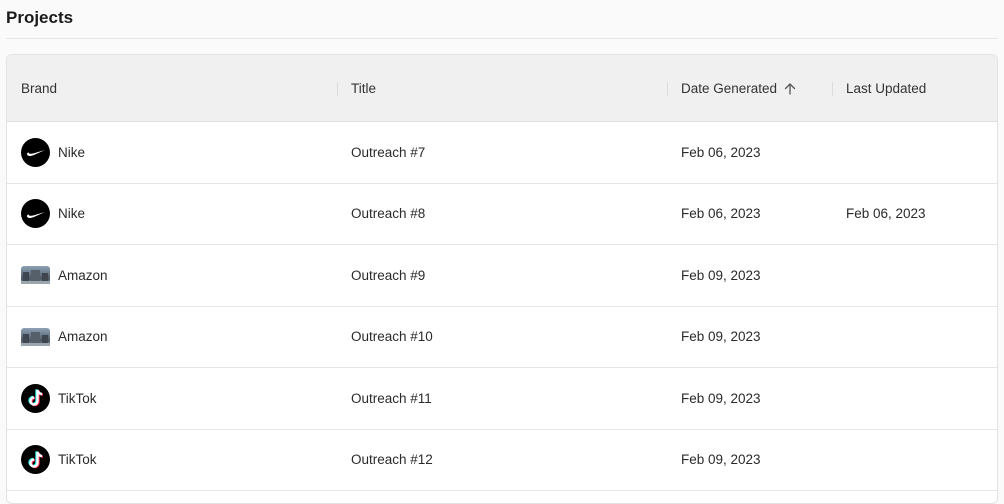  Describe the element at coordinates (388, 275) in the screenshot. I see `title-cell: Outreach #9` at that location.